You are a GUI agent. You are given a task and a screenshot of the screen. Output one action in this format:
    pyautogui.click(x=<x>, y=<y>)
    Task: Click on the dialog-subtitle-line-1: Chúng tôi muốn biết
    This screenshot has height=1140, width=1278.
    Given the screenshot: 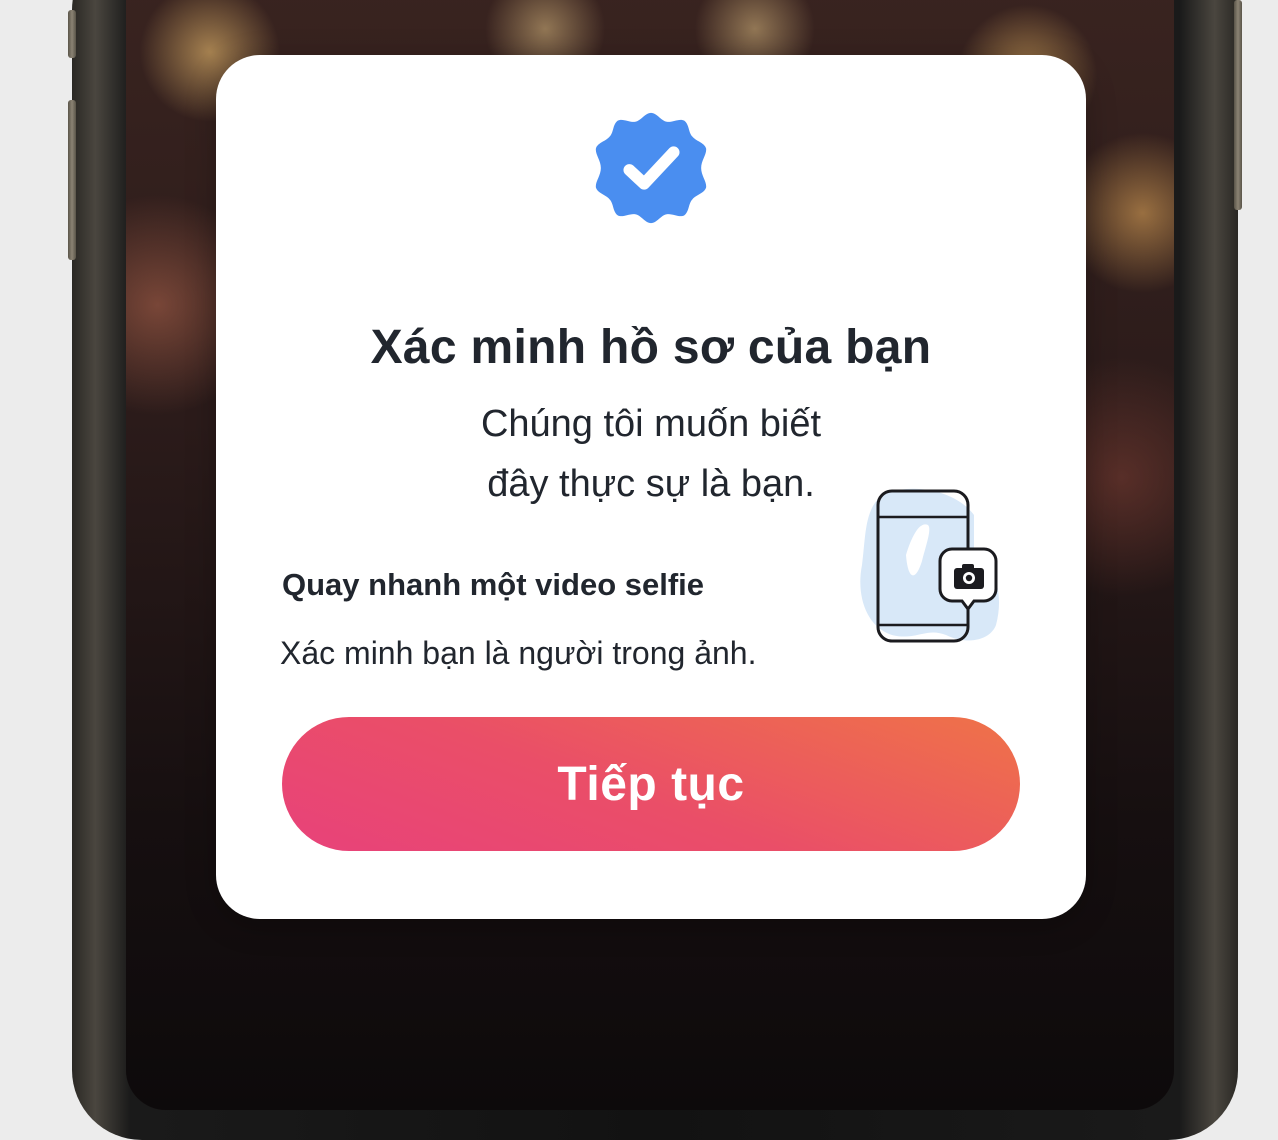 What is the action you would take?
    pyautogui.click(x=651, y=424)
    